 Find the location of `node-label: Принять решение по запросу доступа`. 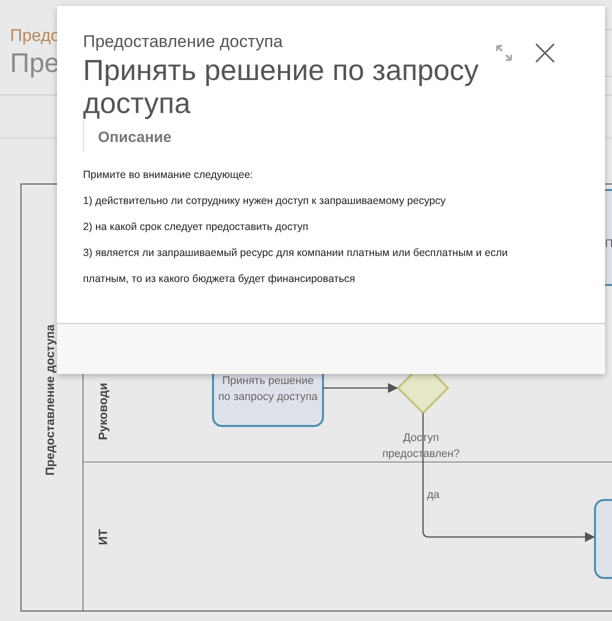

node-label: Принять решение по запросу доступа is located at coordinates (268, 389).